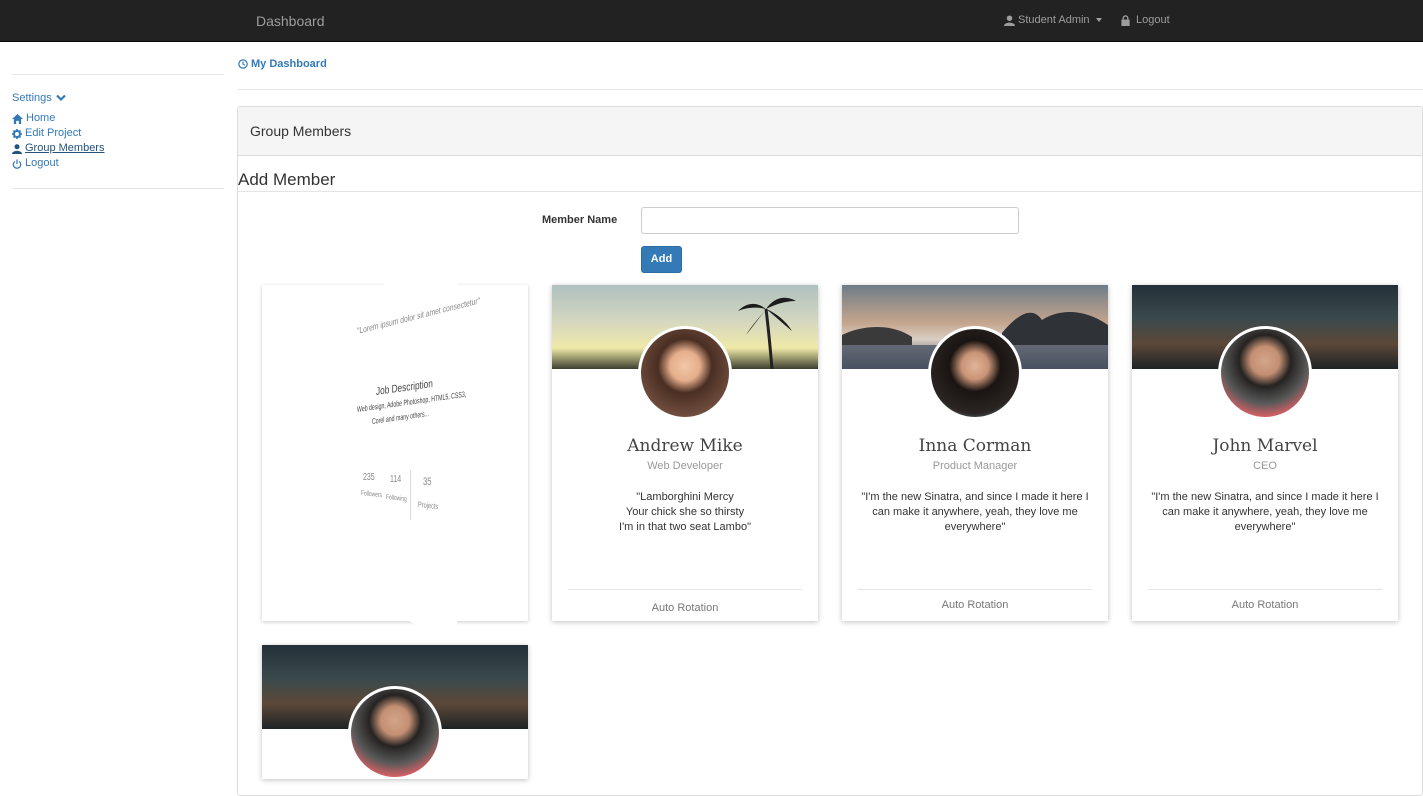 Image resolution: width=1423 pixels, height=796 pixels. Describe the element at coordinates (60, 98) in the screenshot. I see `chevron-down-icon` at that location.